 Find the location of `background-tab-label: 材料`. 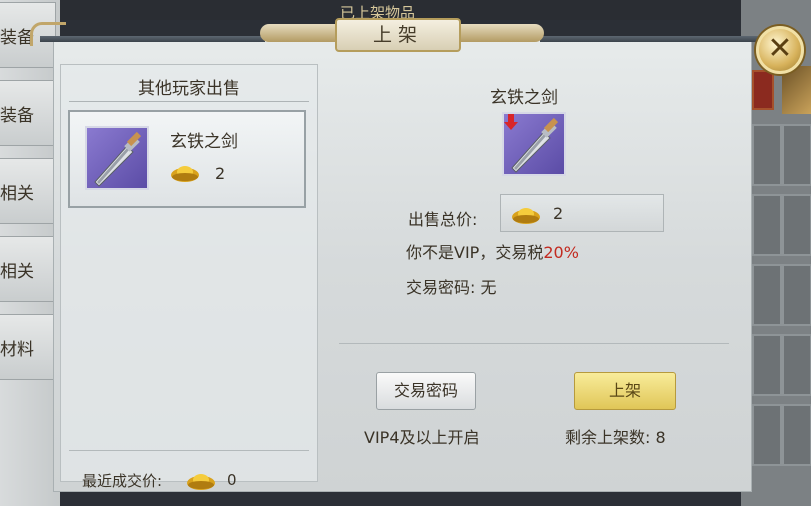

background-tab-label: 材料 is located at coordinates (17, 350).